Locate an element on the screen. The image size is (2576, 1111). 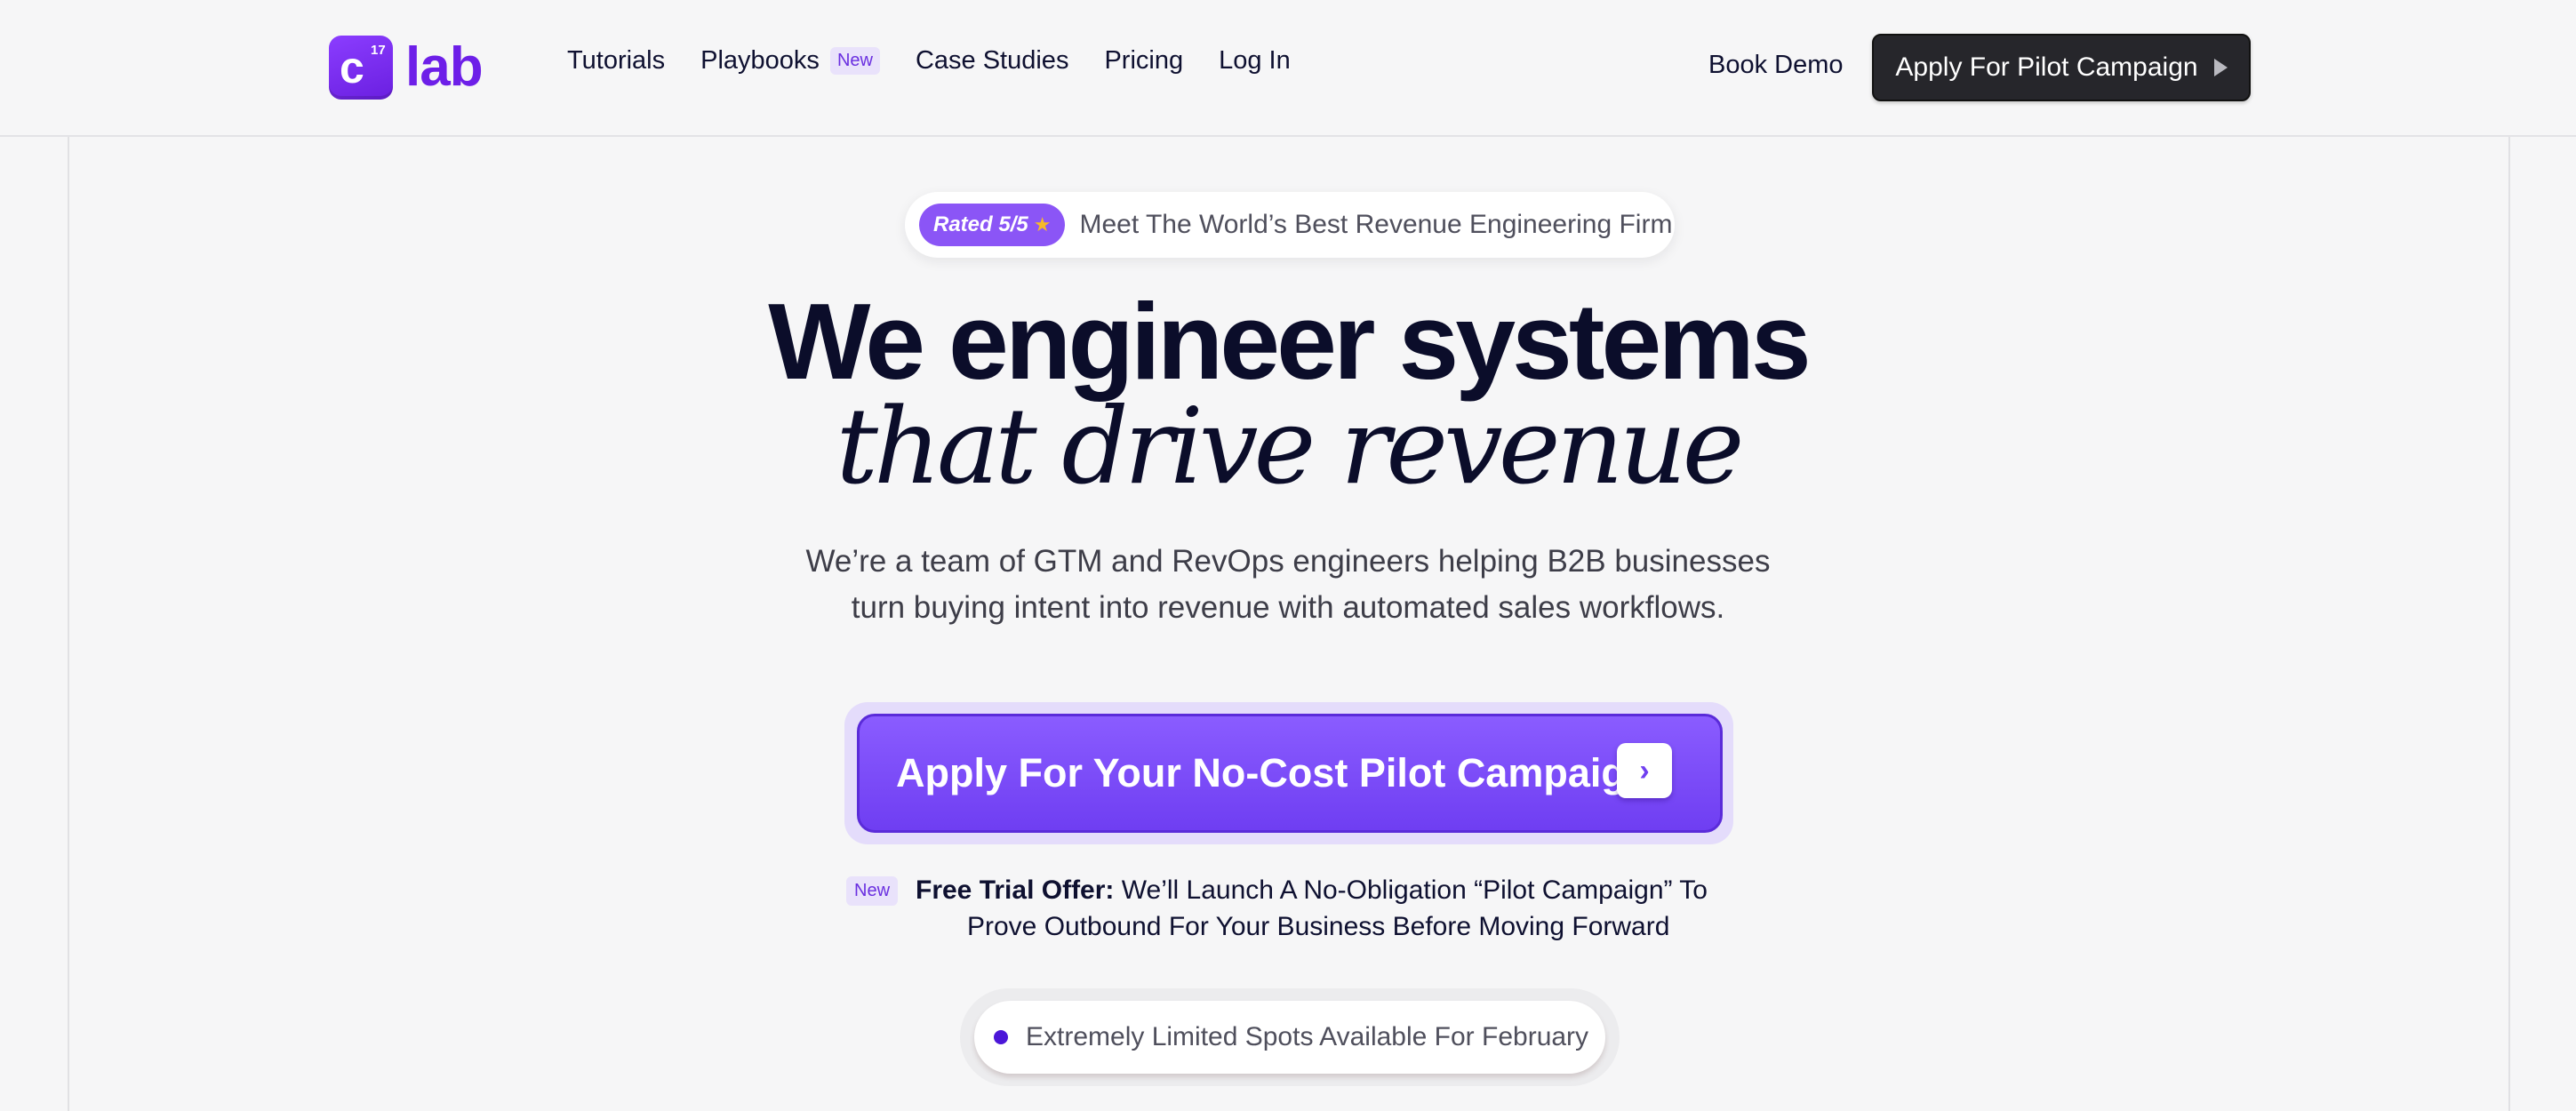
free-trial-offer-label: Free Trial Offer: is located at coordinates (1015, 890).